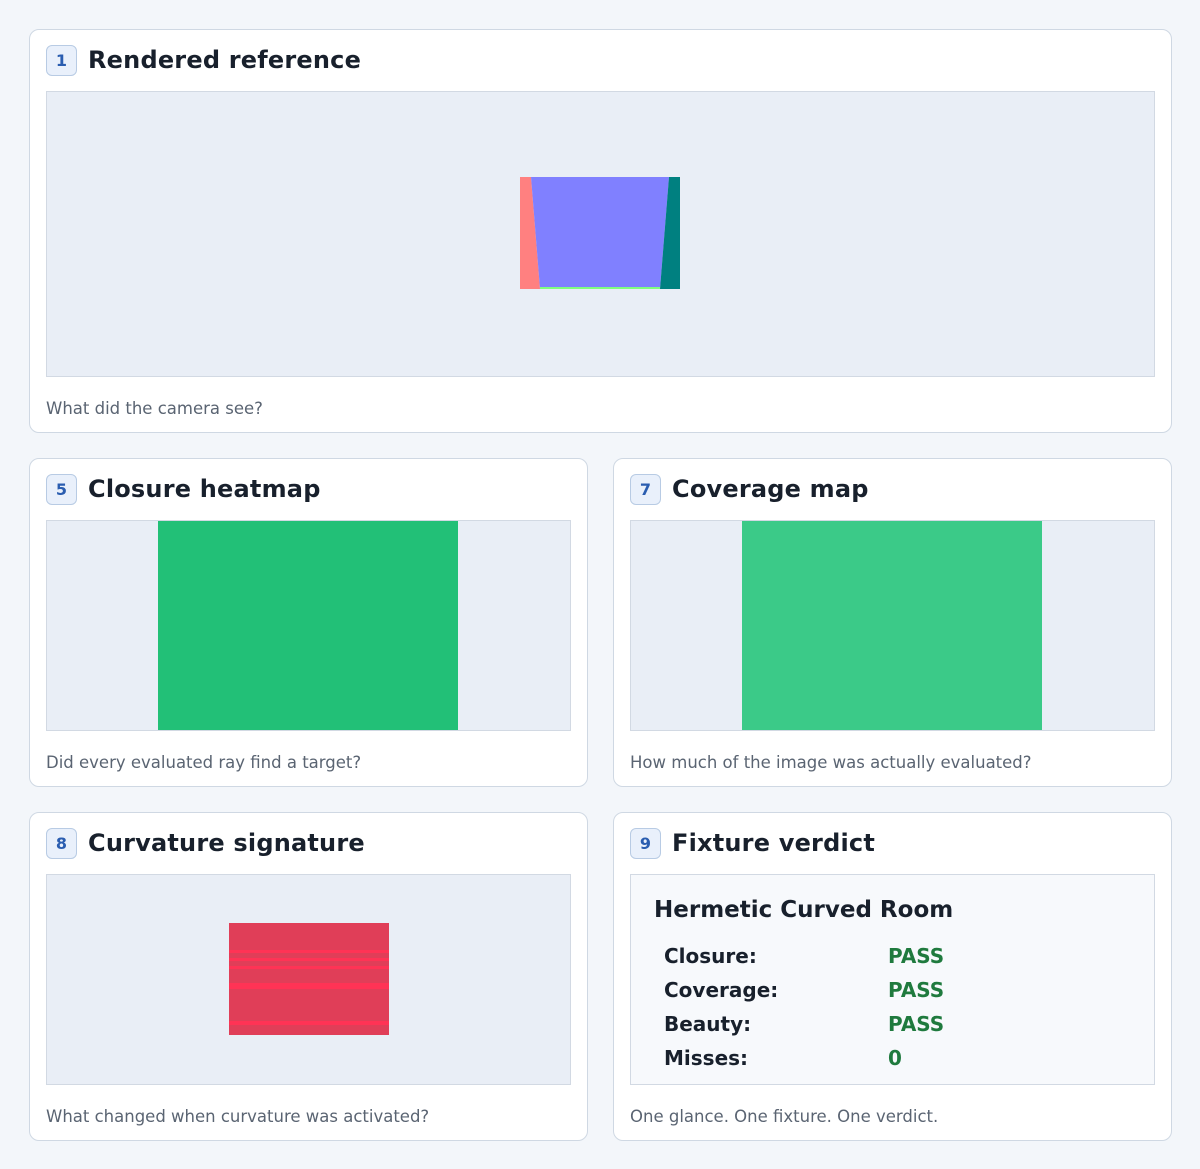  I want to click on curvature-block, so click(309, 979).